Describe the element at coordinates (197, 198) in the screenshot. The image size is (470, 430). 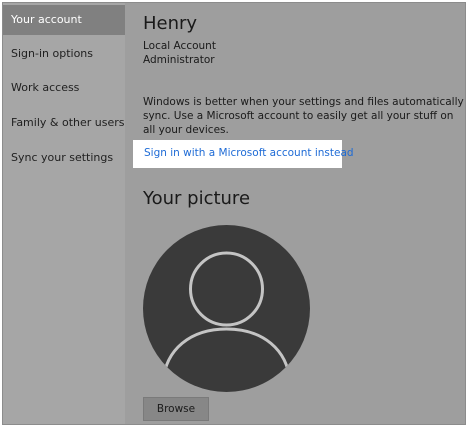
I see `picture-heading: Your picture` at that location.